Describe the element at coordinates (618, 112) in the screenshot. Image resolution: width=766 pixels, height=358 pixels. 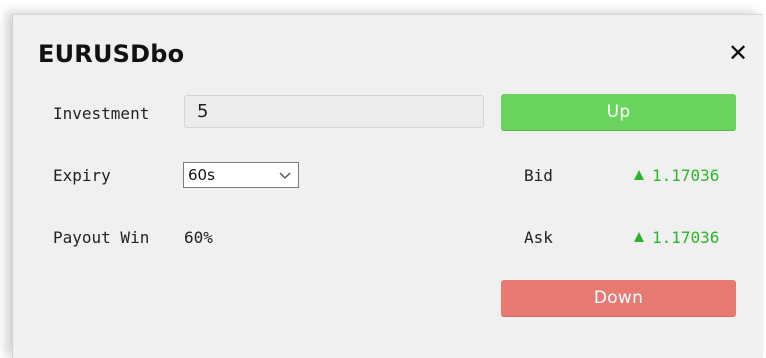
I see `up-button: Up` at that location.